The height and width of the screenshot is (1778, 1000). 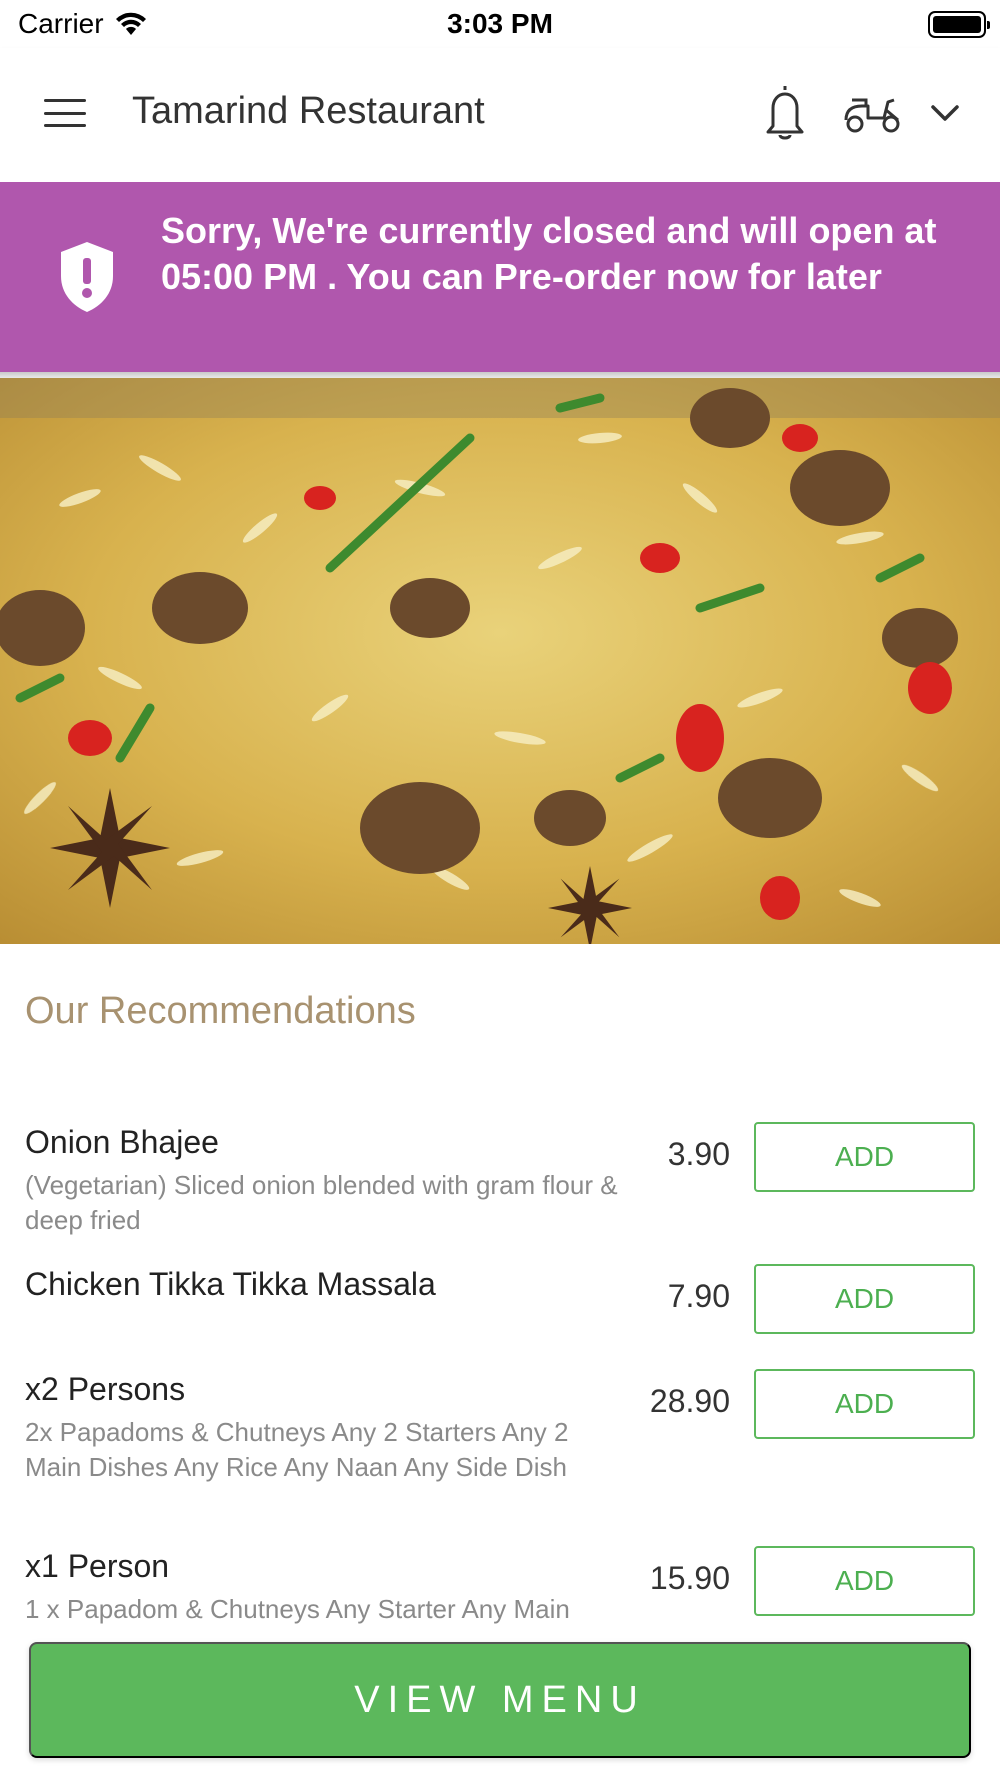 I want to click on status-time: 3:03 PM, so click(x=500, y=23).